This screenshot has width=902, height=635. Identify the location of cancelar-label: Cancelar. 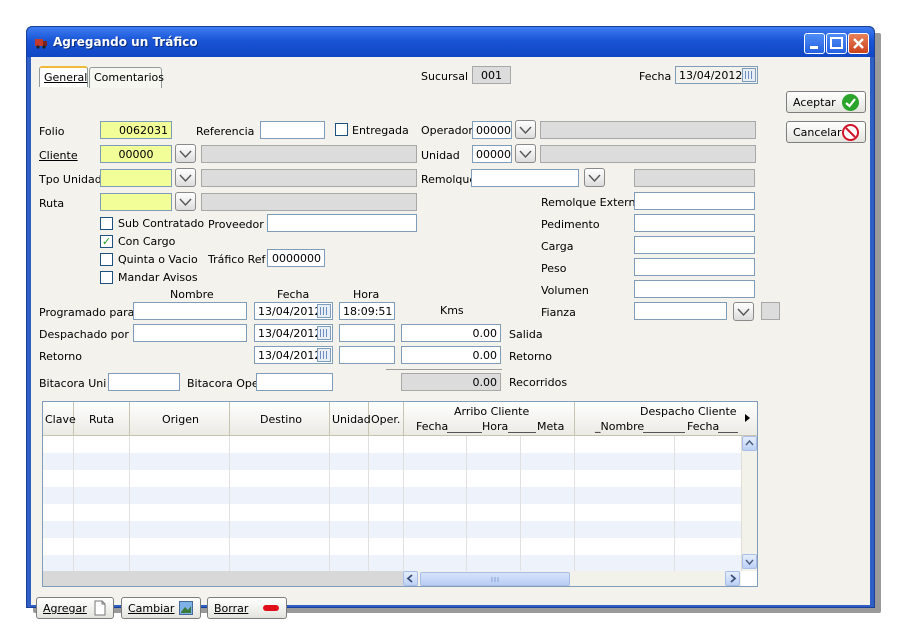
(817, 132).